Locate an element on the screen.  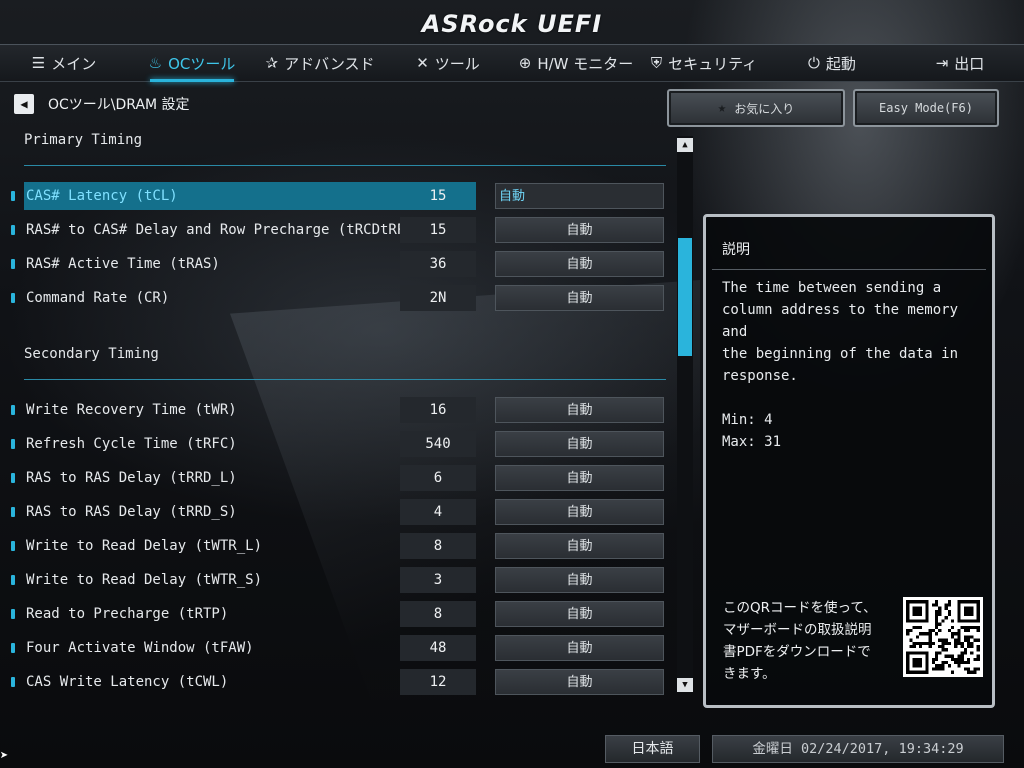
exit-door-icon: ⇥ is located at coordinates (942, 63).